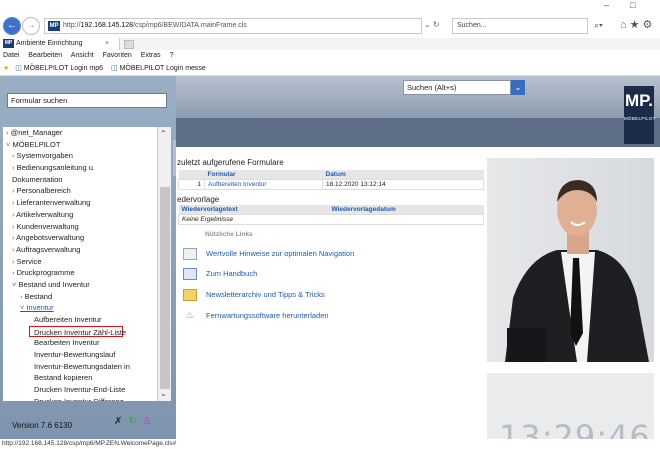 The image size is (660, 449). What do you see at coordinates (80, 262) in the screenshot?
I see `tree-item: › Service` at bounding box center [80, 262].